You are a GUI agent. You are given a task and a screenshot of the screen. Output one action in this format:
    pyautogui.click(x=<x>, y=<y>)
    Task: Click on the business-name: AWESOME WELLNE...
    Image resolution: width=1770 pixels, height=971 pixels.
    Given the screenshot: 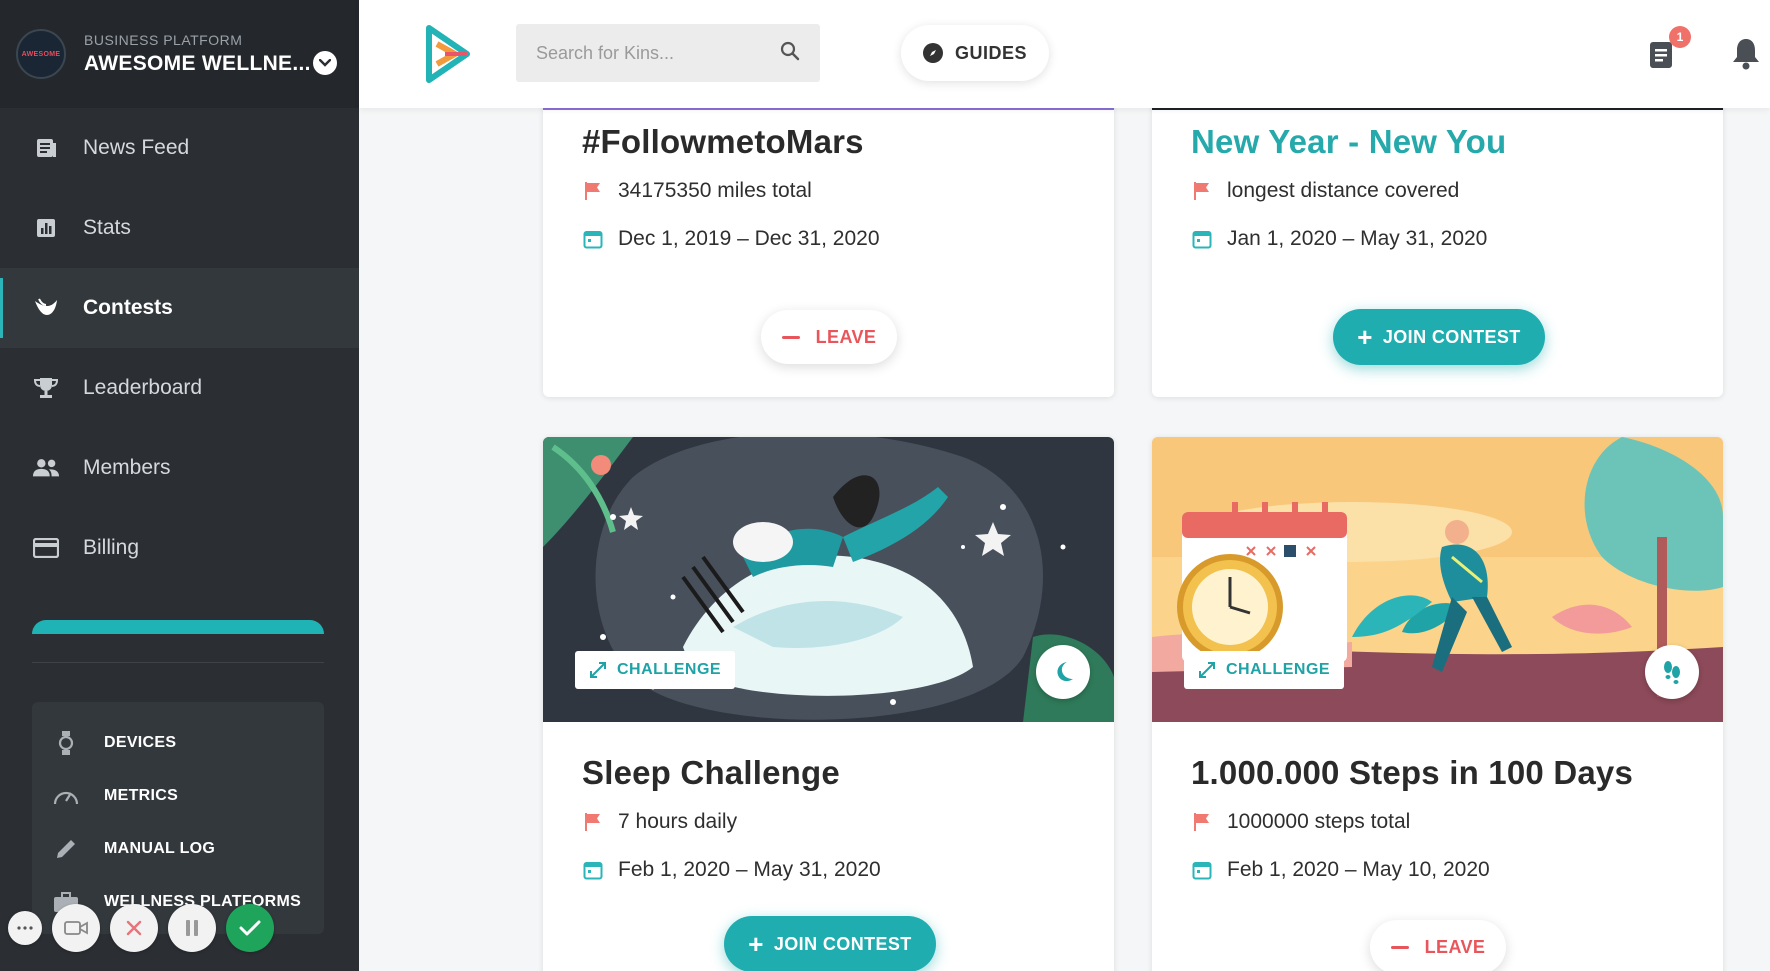 What is the action you would take?
    pyautogui.click(x=197, y=63)
    